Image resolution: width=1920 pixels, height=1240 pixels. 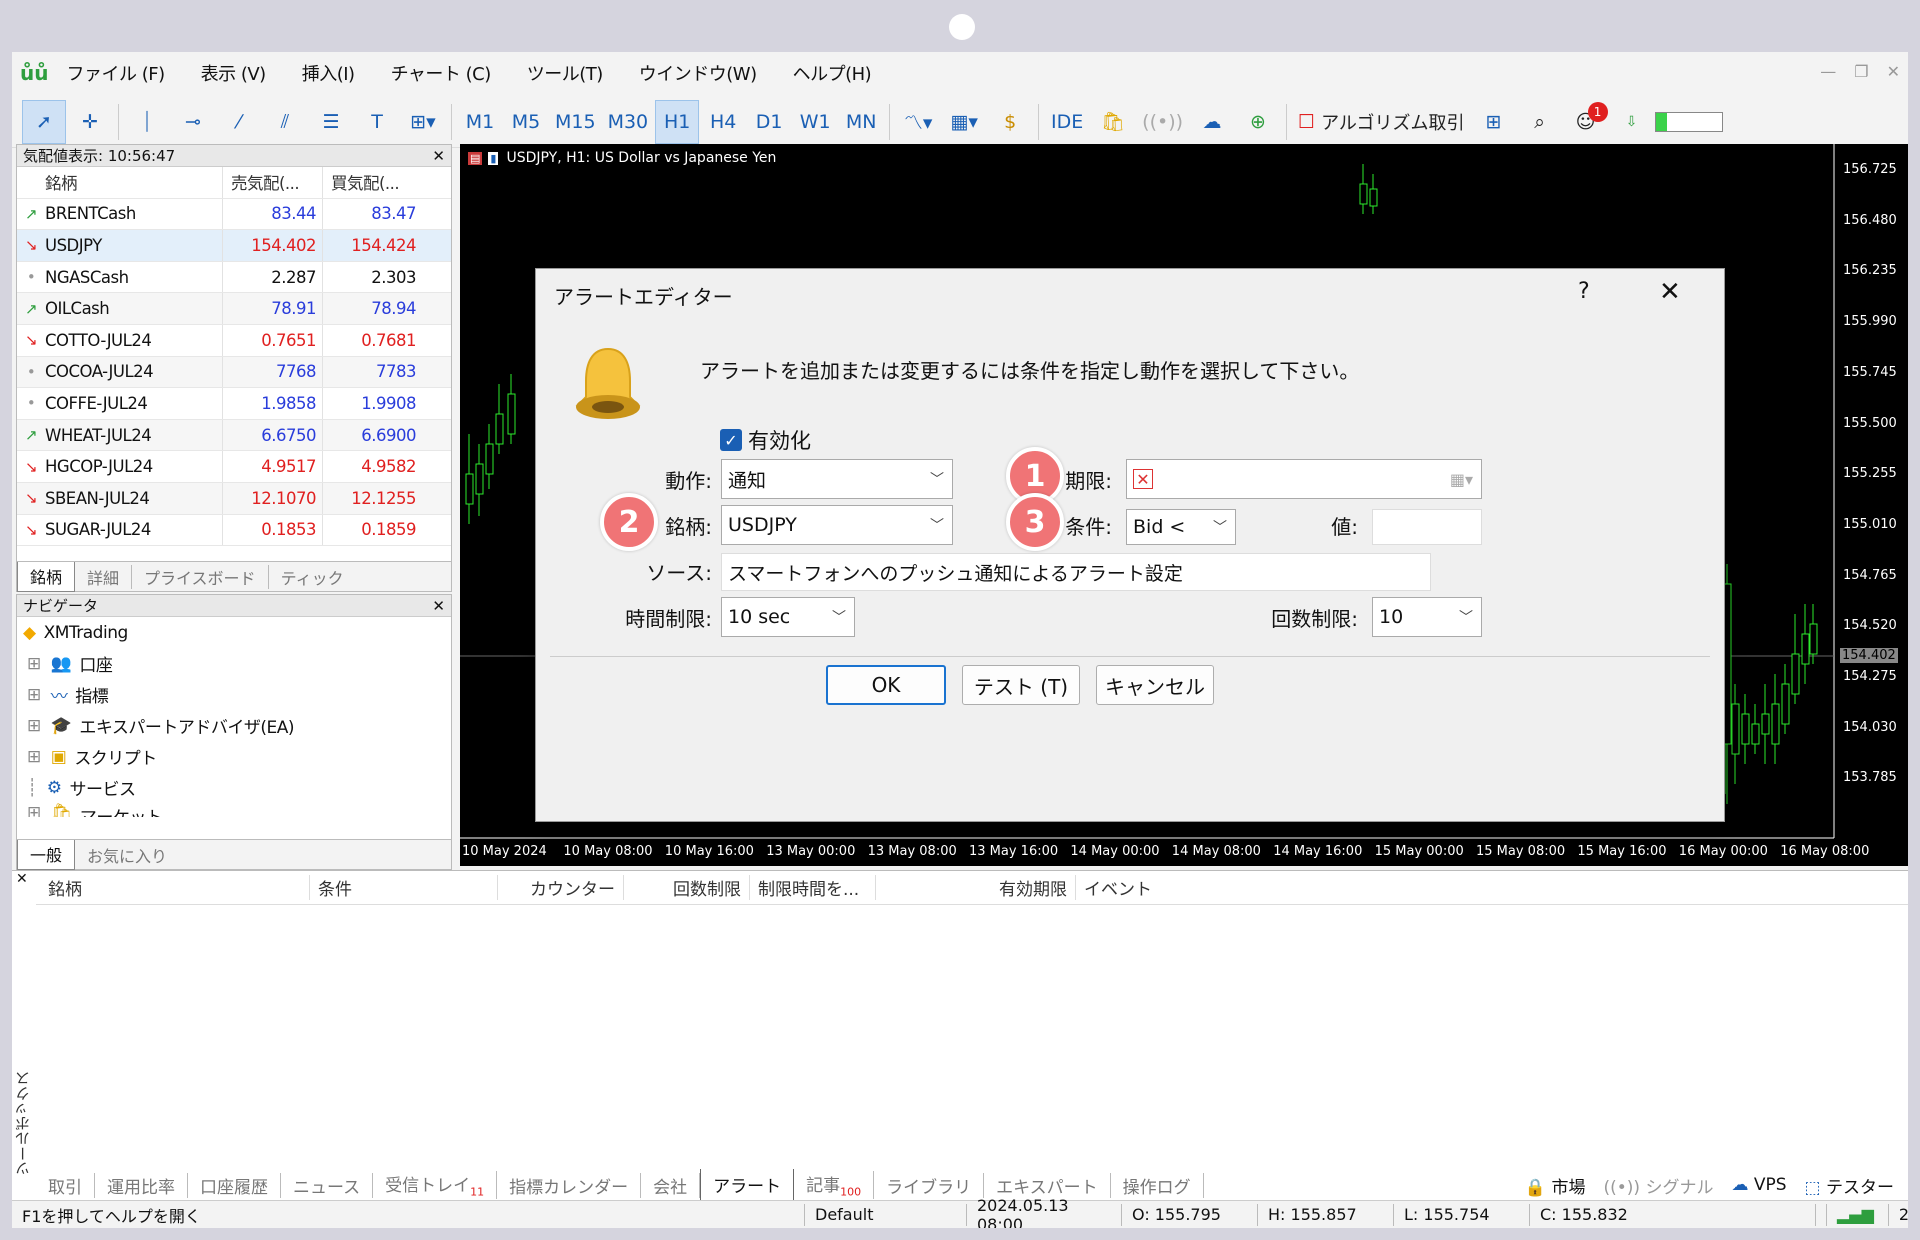 I want to click on horizontal-line-icon: ⊸, so click(x=193, y=122).